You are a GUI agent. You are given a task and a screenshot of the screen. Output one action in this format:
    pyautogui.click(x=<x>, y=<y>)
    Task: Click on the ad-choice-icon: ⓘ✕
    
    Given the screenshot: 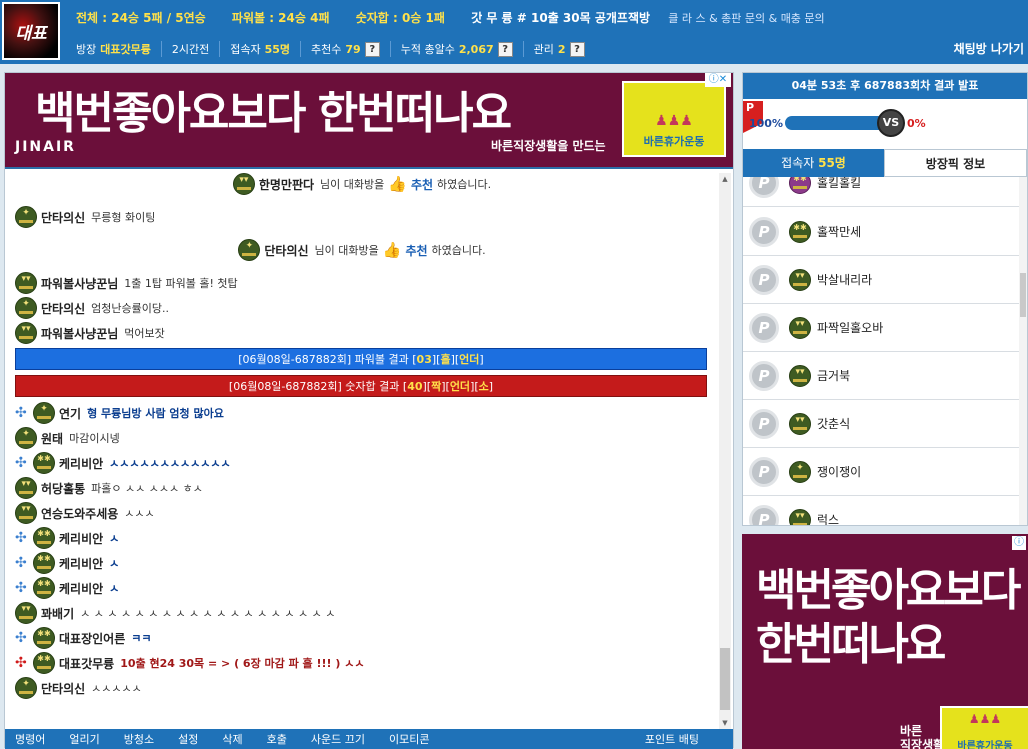 What is the action you would take?
    pyautogui.click(x=718, y=80)
    